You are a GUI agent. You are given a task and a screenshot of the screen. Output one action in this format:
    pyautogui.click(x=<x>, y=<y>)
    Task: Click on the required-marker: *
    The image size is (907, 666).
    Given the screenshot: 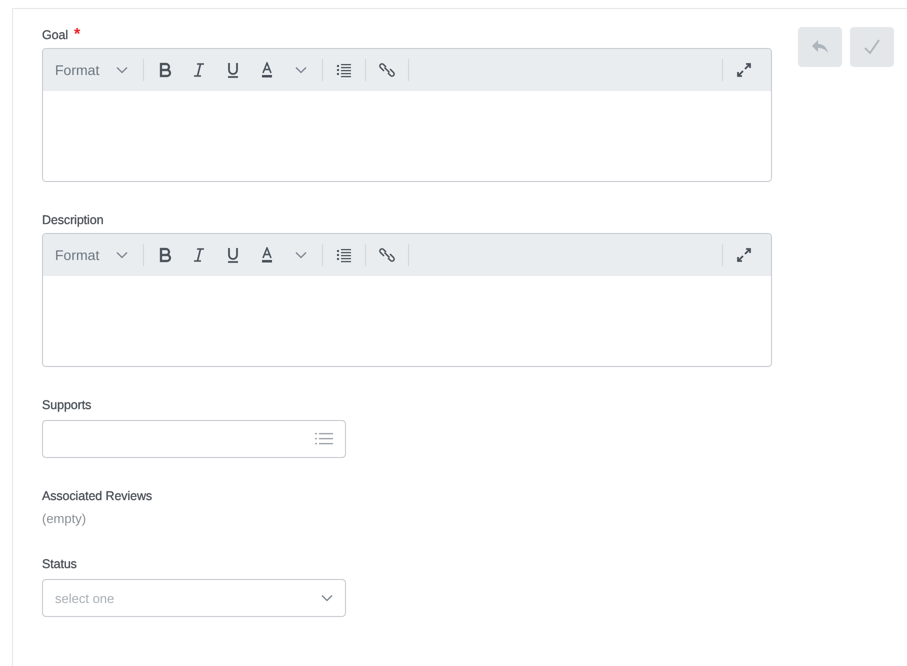 What is the action you would take?
    pyautogui.click(x=77, y=35)
    